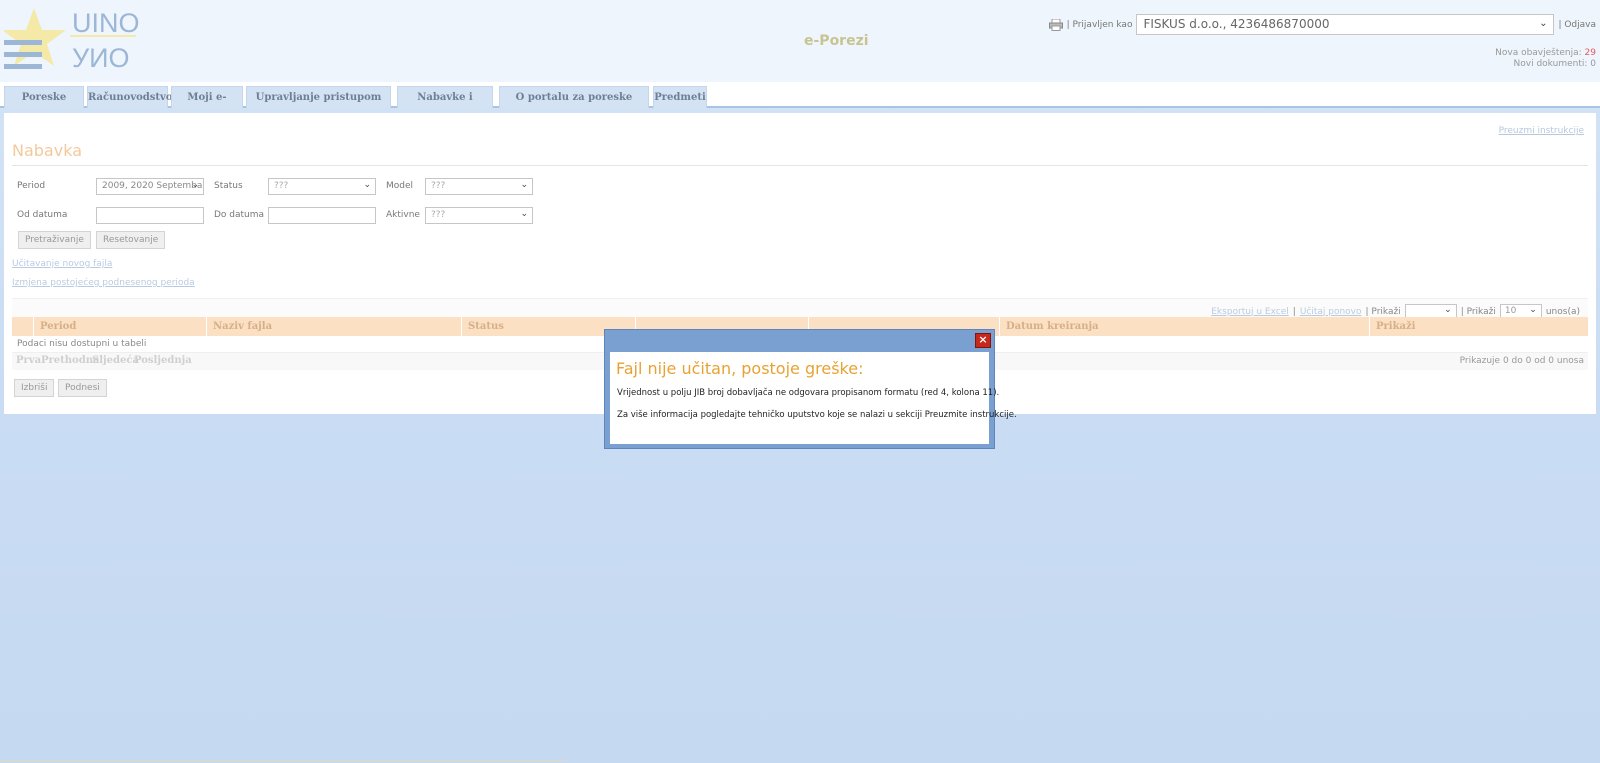 The image size is (1600, 763). I want to click on download-instructions-link: Preuzmi instrukcije, so click(1541, 131).